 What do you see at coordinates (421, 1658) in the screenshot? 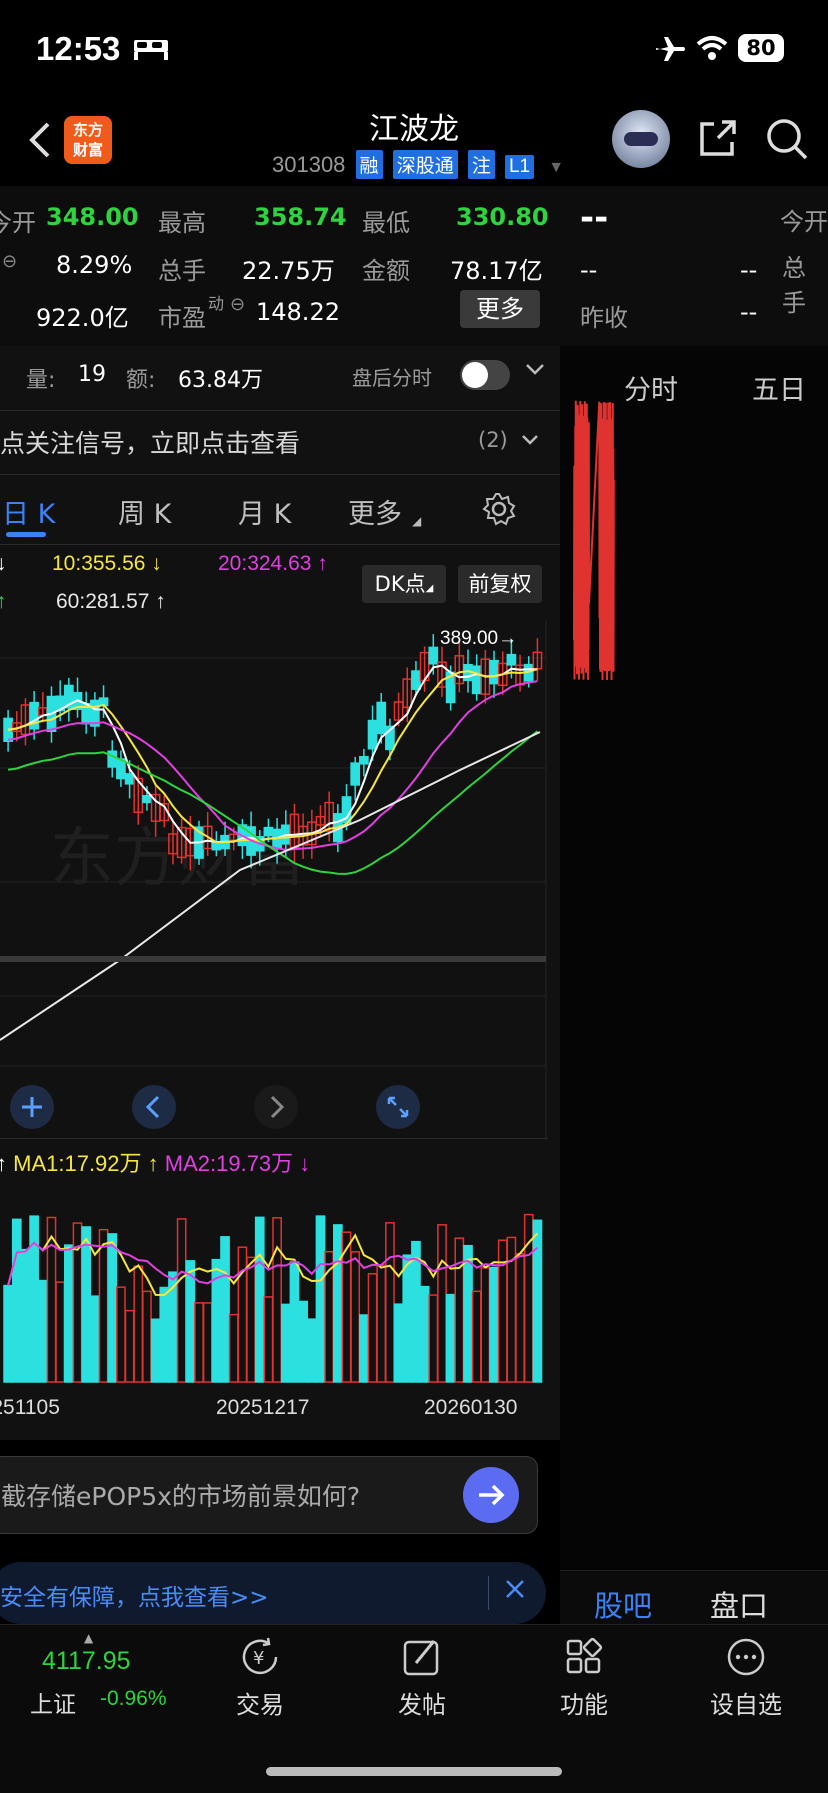
I see `edit-icon` at bounding box center [421, 1658].